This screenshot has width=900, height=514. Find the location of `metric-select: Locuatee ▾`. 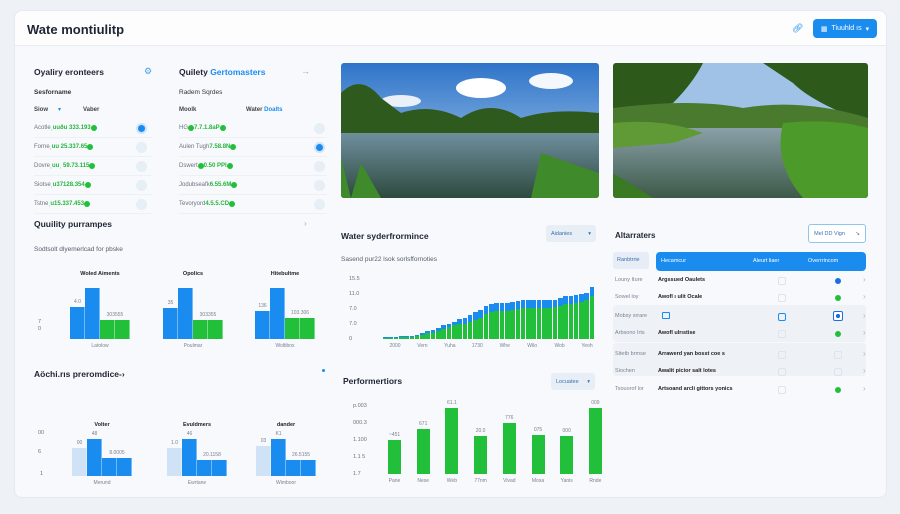

metric-select: Locuatee ▾ is located at coordinates (573, 381).